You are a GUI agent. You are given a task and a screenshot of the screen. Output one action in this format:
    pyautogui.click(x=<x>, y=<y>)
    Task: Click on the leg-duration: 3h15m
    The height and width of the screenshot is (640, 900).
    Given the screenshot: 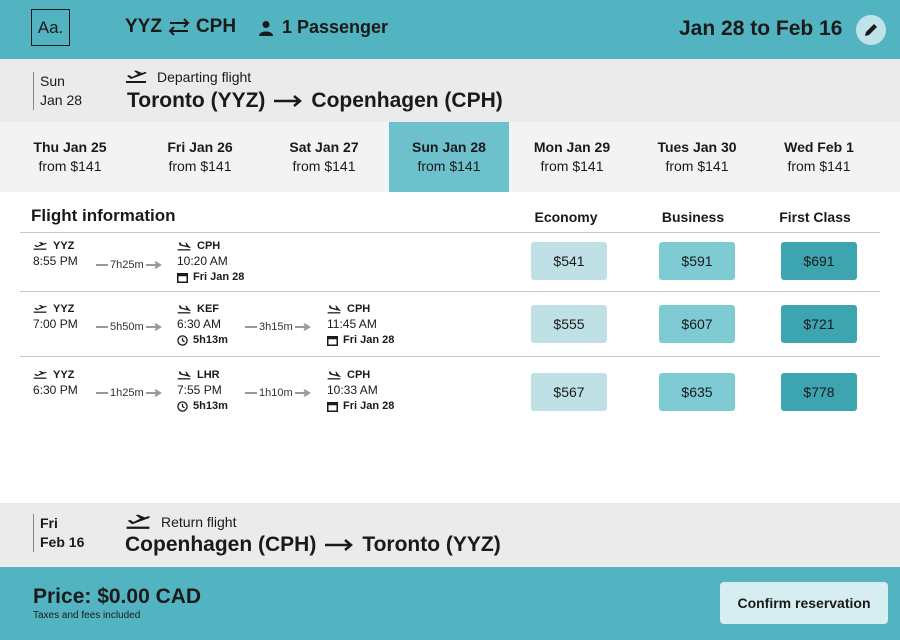 What is the action you would take?
    pyautogui.click(x=278, y=327)
    